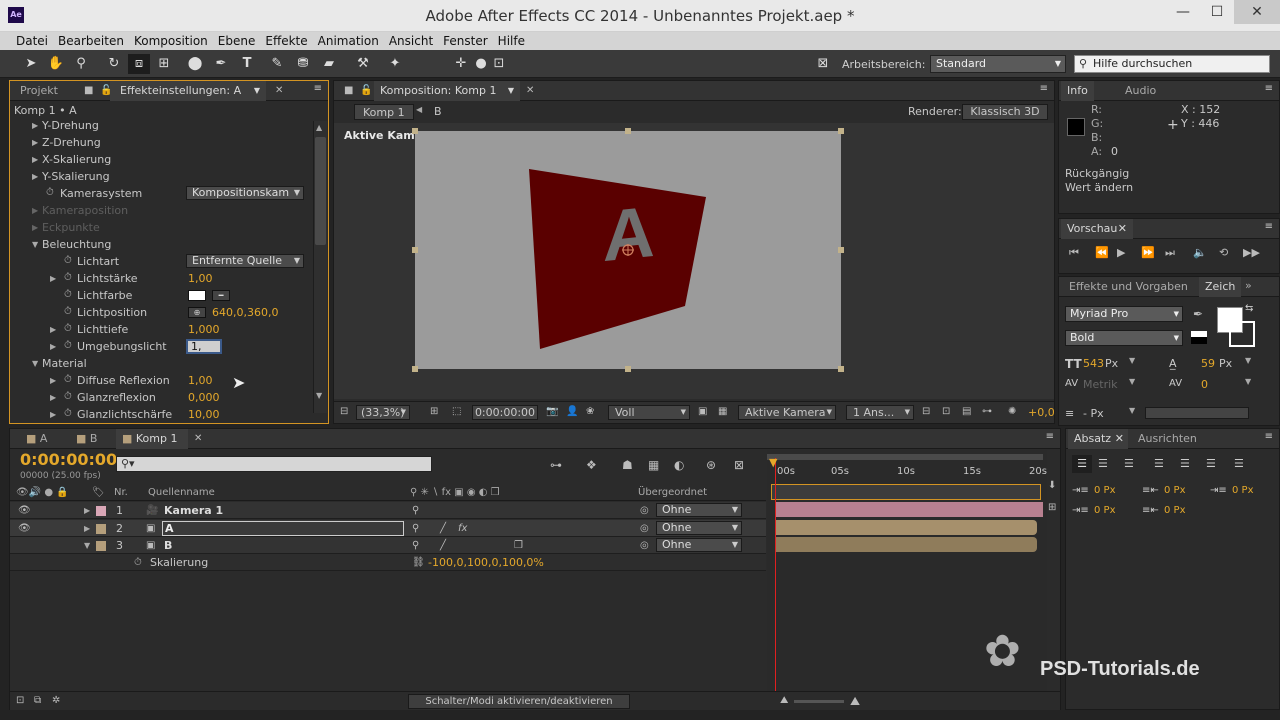 Image resolution: width=1280 pixels, height=720 pixels. What do you see at coordinates (456, 411) in the screenshot?
I see `mask-visibility-icon: ⬚` at bounding box center [456, 411].